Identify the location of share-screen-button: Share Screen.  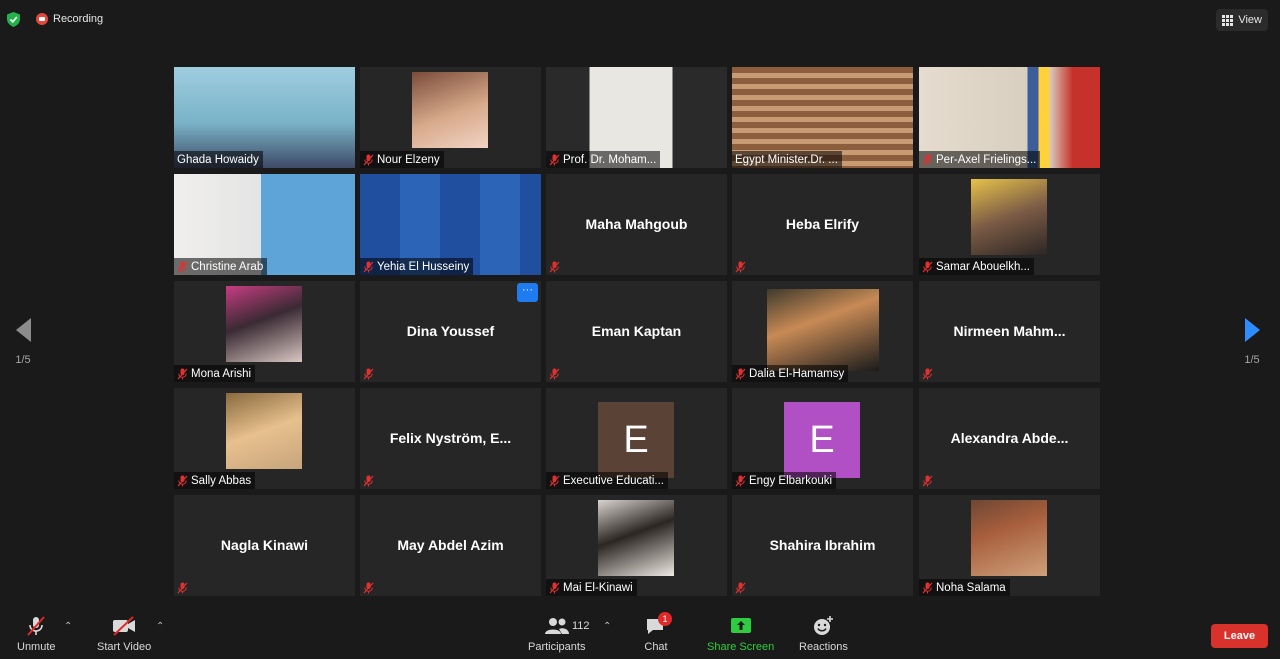
(740, 634).